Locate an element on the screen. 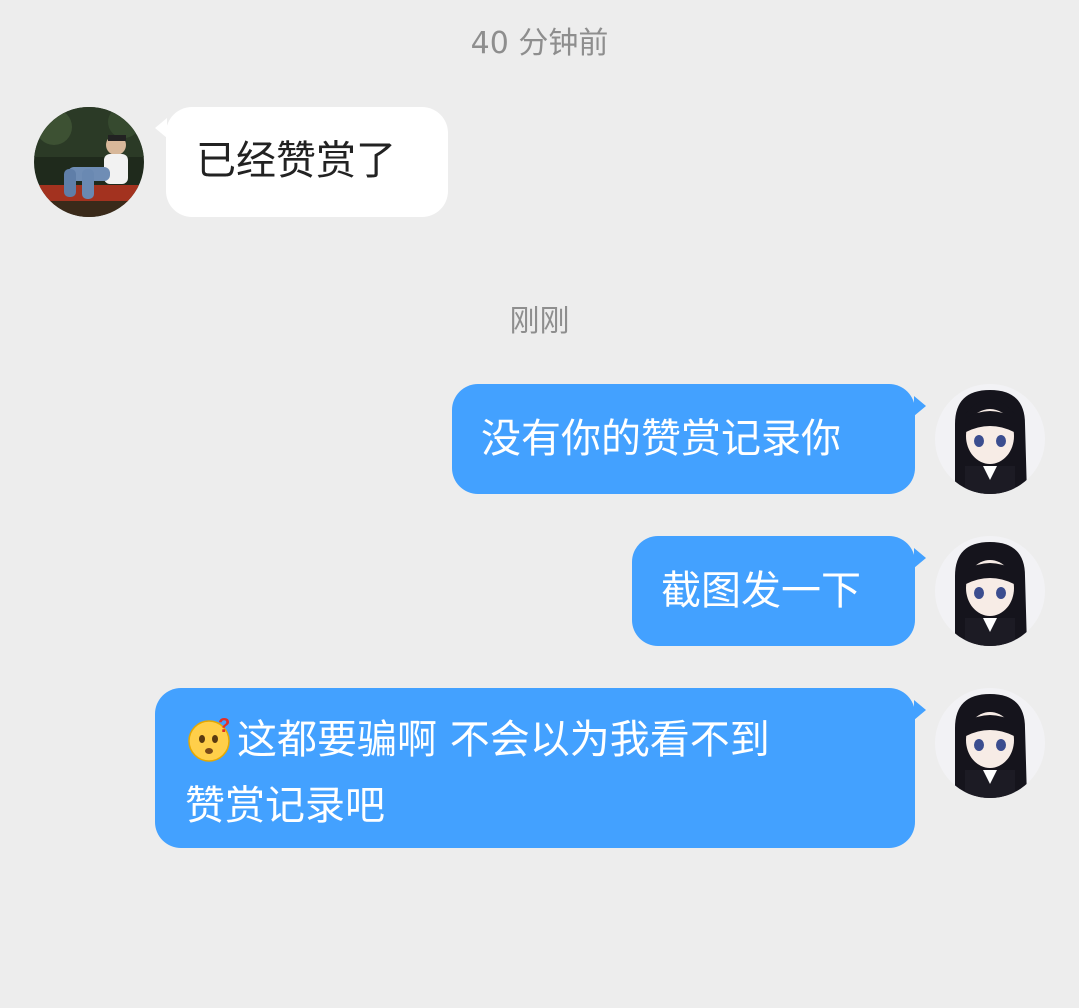 The width and height of the screenshot is (1079, 1008). contact-avatar is located at coordinates (89, 162).